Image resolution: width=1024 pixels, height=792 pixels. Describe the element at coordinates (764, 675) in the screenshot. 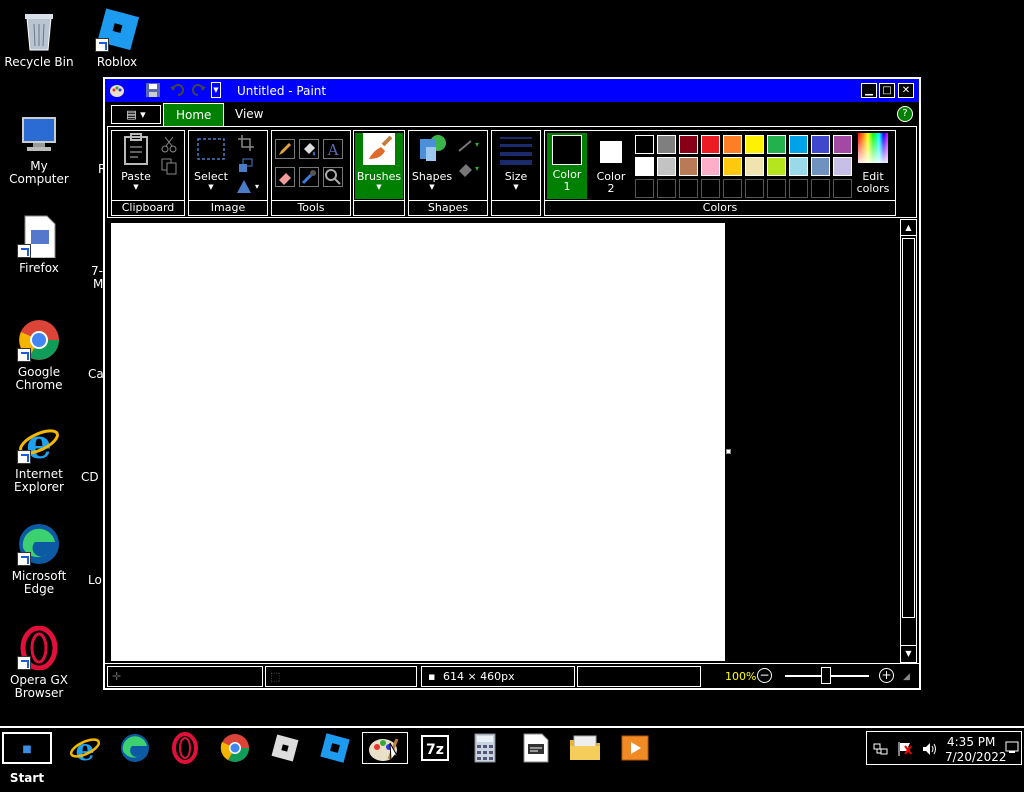

I see `zoom-out-button: −` at that location.